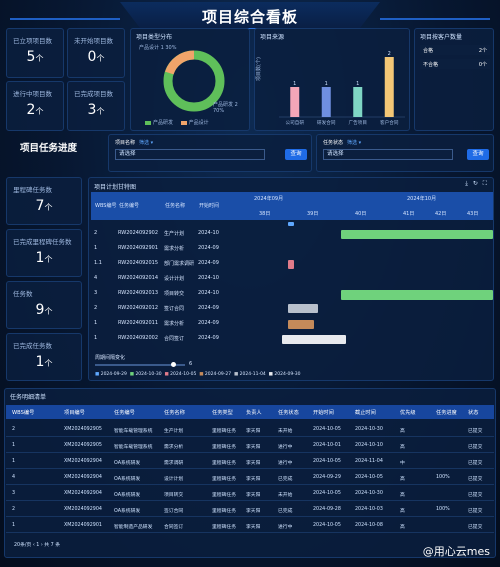 The width and height of the screenshot is (500, 567). What do you see at coordinates (422, 199) in the screenshot?
I see `gantt-month: 2024年10月` at bounding box center [422, 199].